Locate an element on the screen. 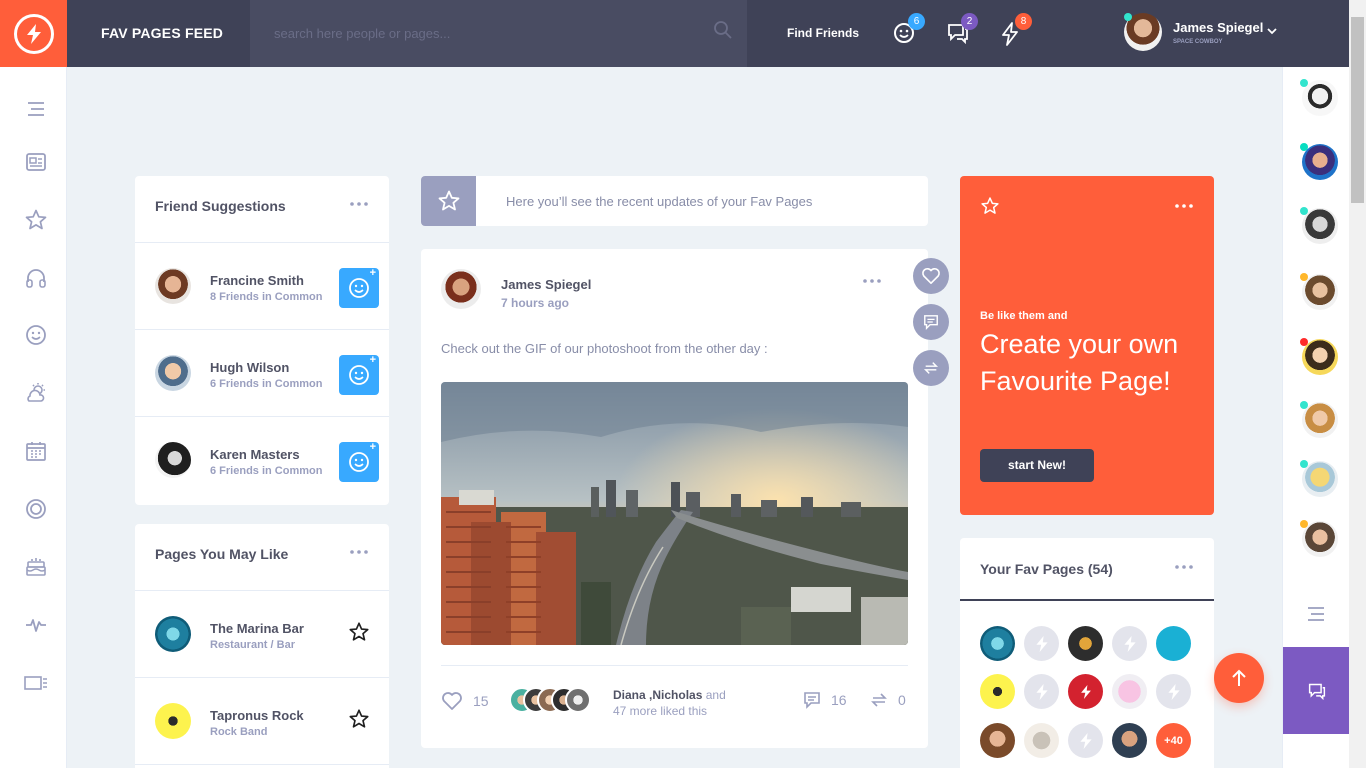 Image resolution: width=1366 pixels, height=768 pixels. post-time: 7 hours ago is located at coordinates (535, 303).